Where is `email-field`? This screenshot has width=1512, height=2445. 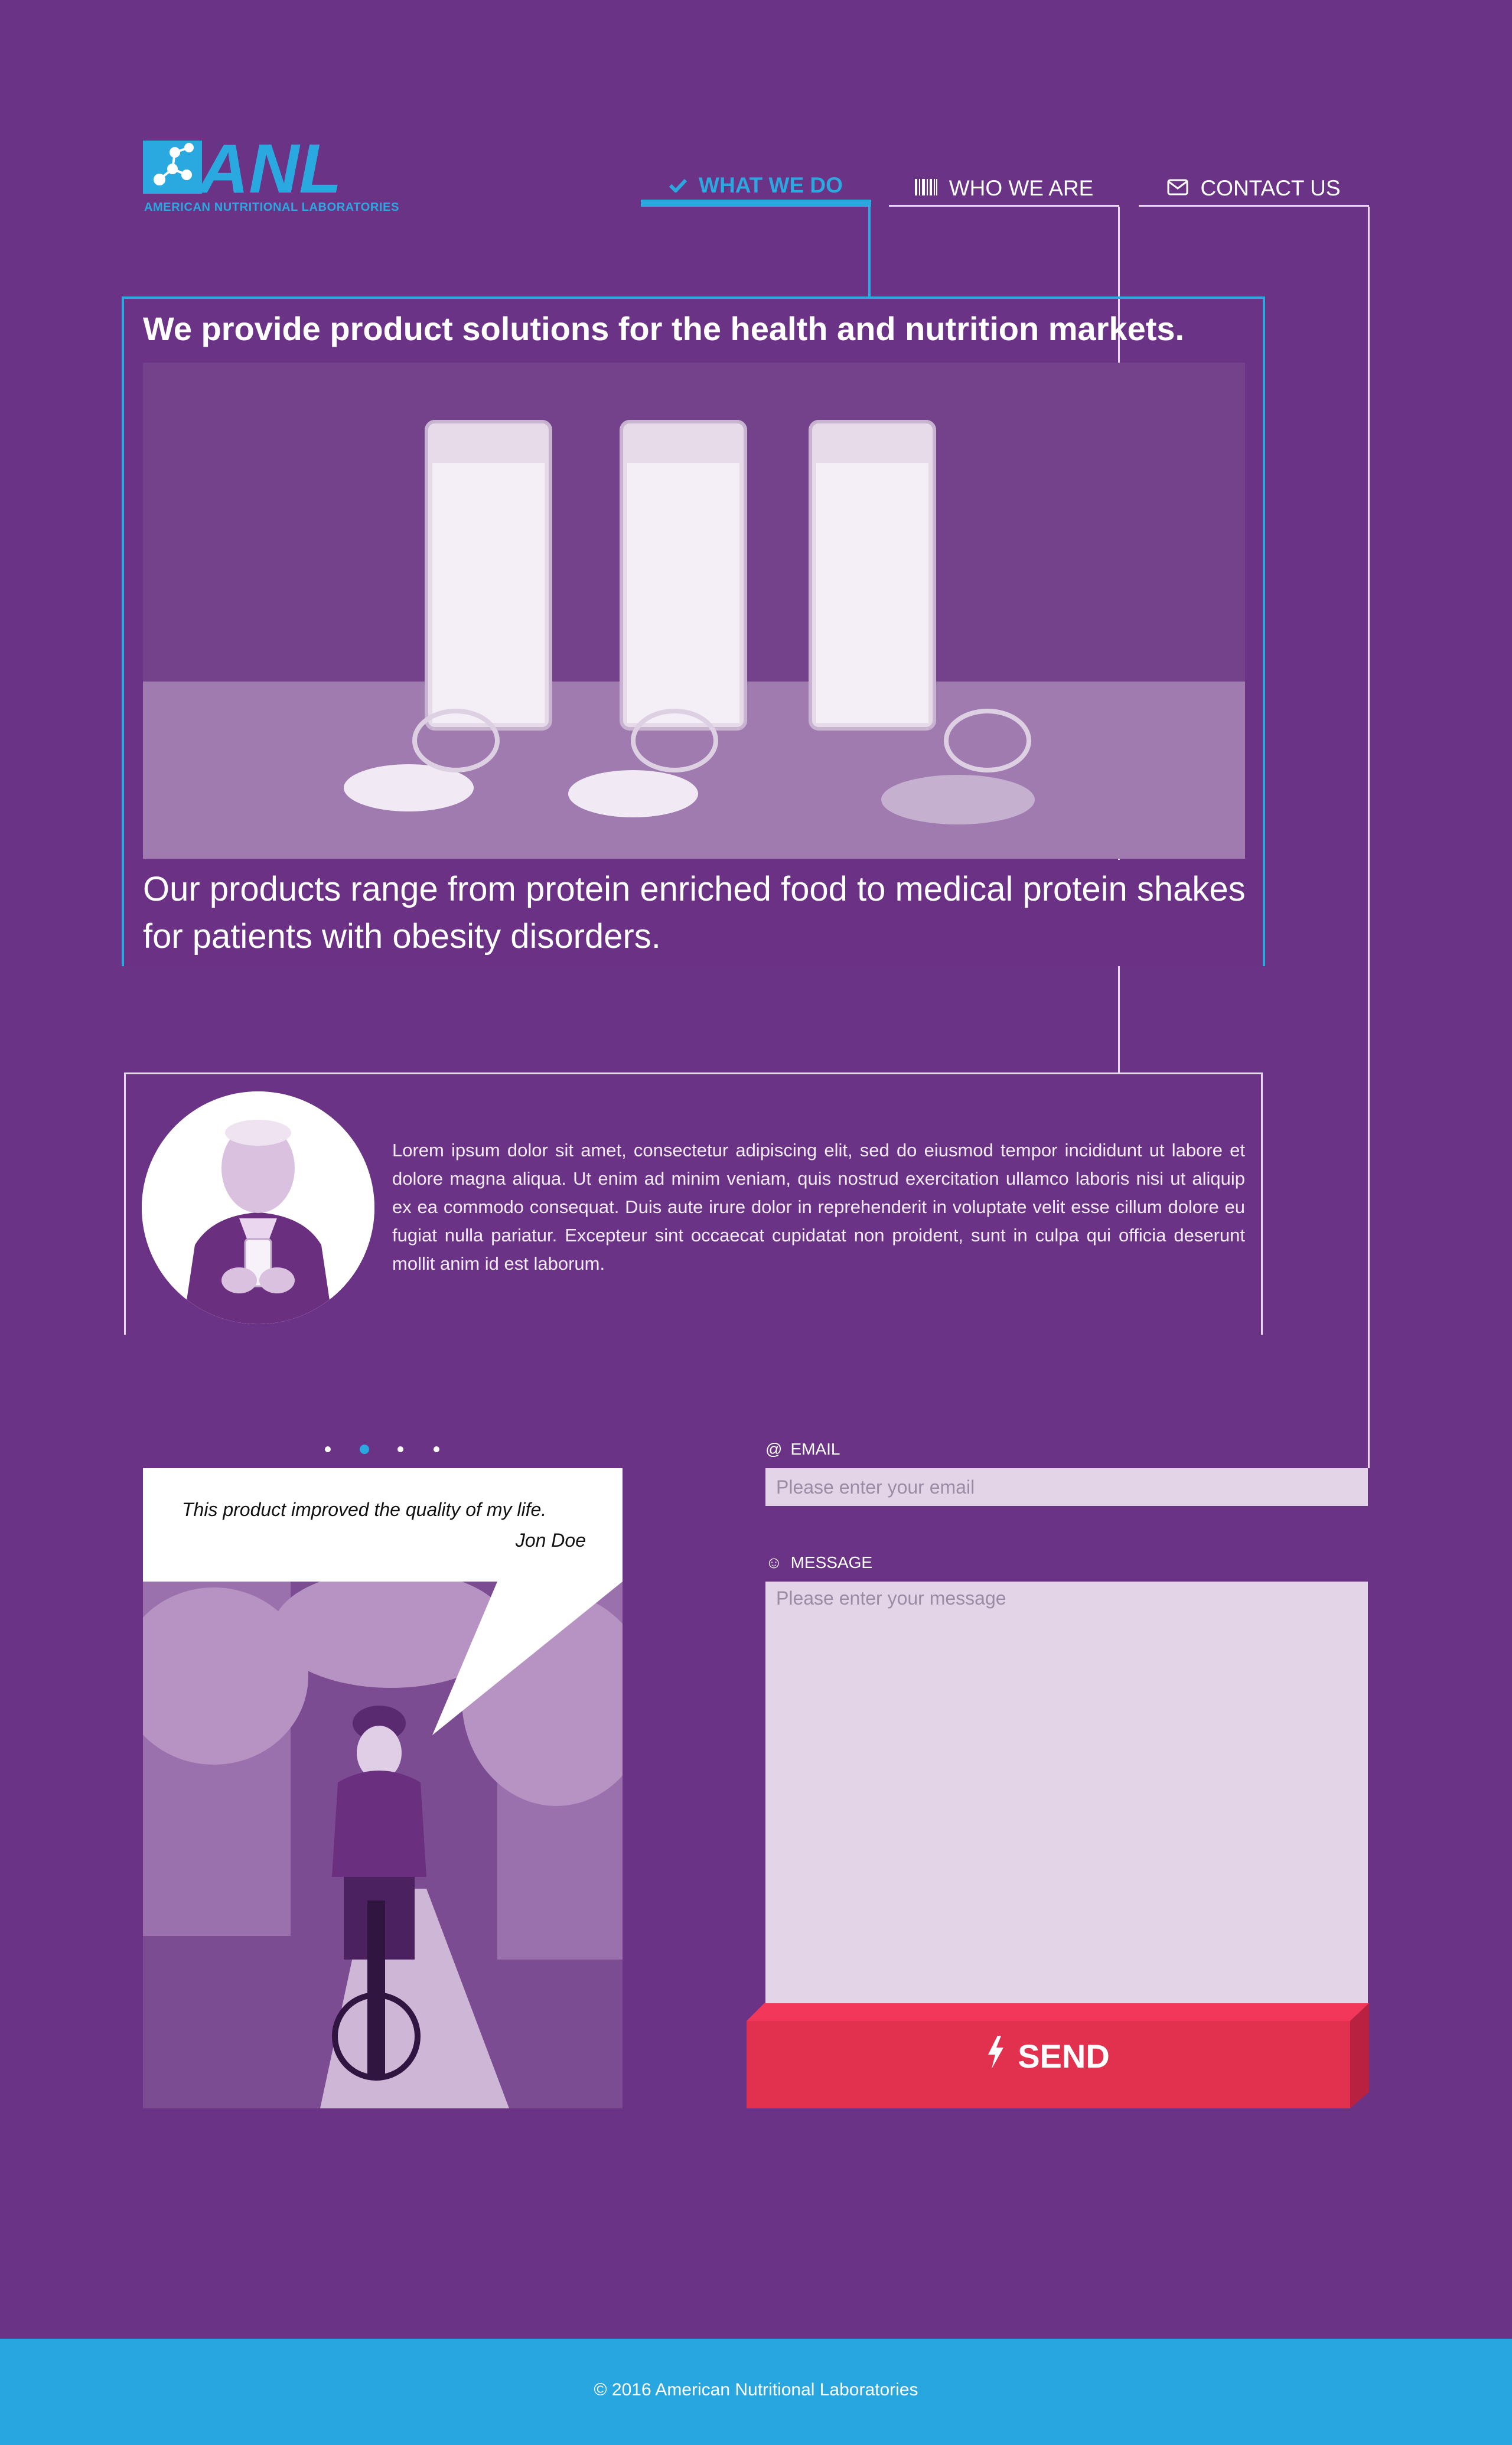 email-field is located at coordinates (1066, 1487).